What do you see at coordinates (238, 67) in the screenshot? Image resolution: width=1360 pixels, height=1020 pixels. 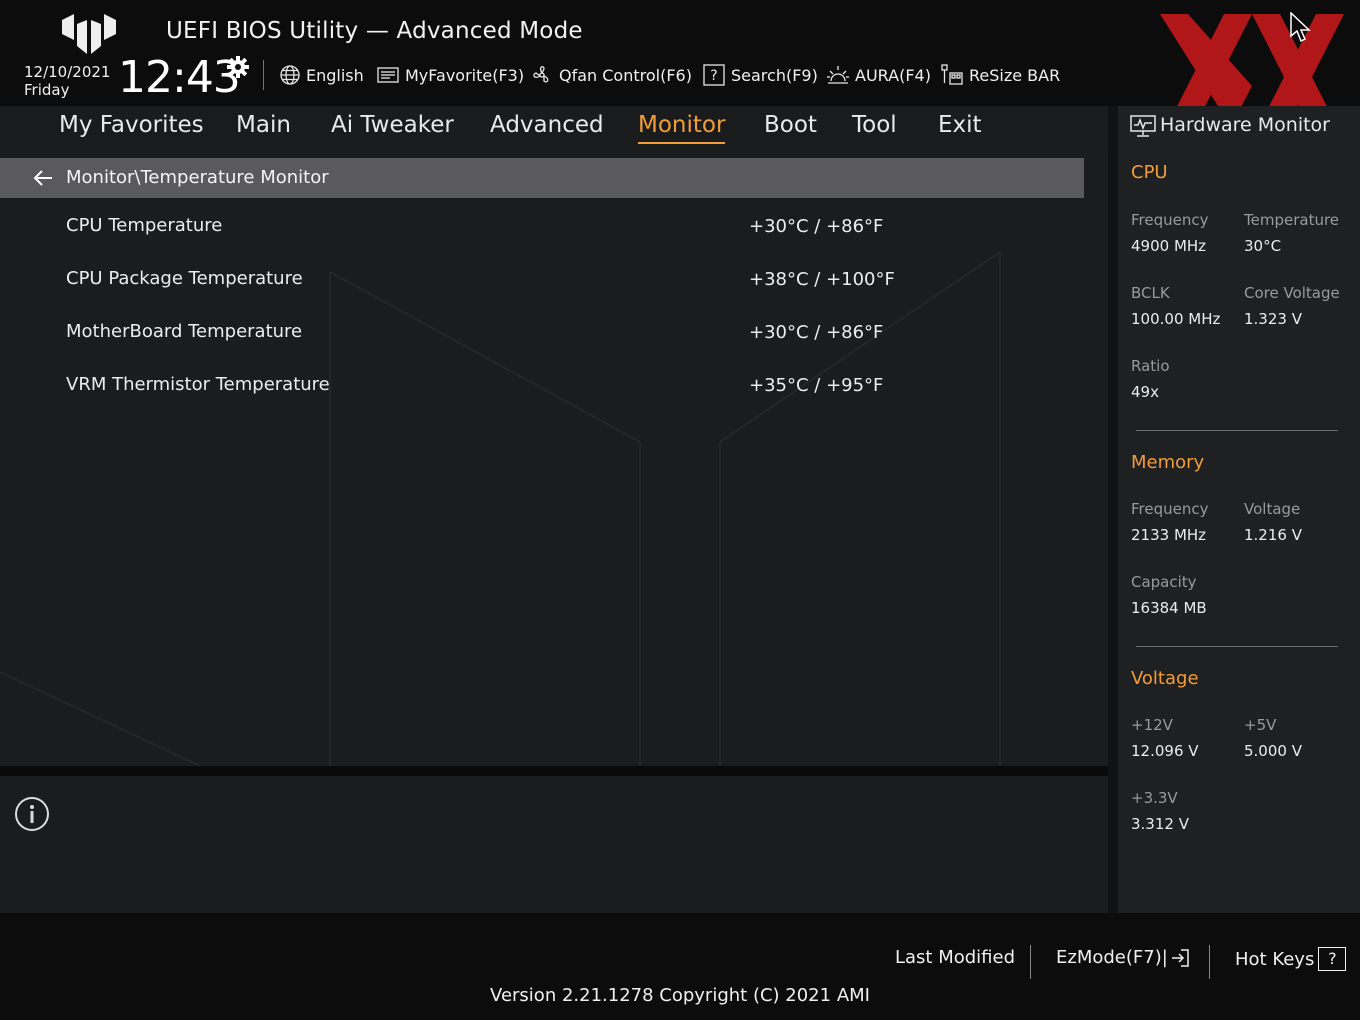 I see `gear-icon` at bounding box center [238, 67].